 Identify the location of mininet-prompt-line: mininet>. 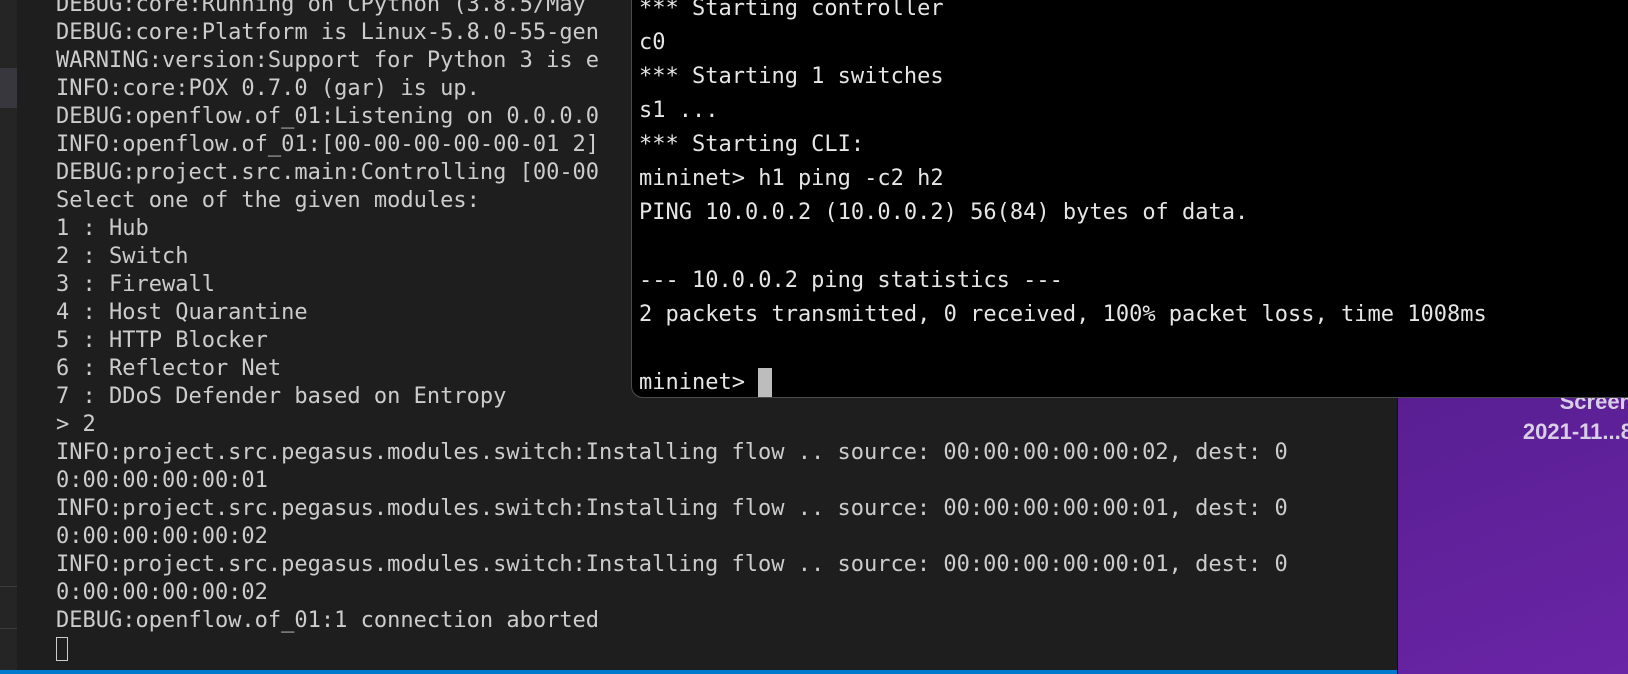
(1063, 381).